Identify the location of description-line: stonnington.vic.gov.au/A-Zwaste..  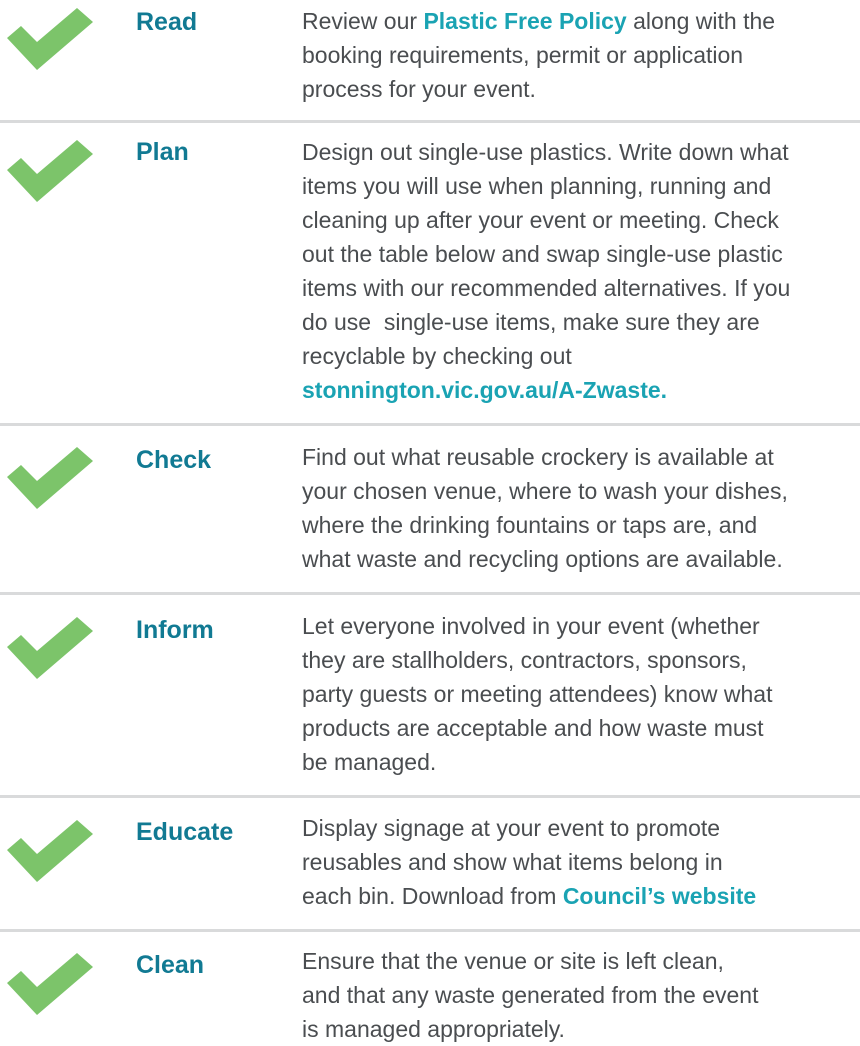
(580, 390).